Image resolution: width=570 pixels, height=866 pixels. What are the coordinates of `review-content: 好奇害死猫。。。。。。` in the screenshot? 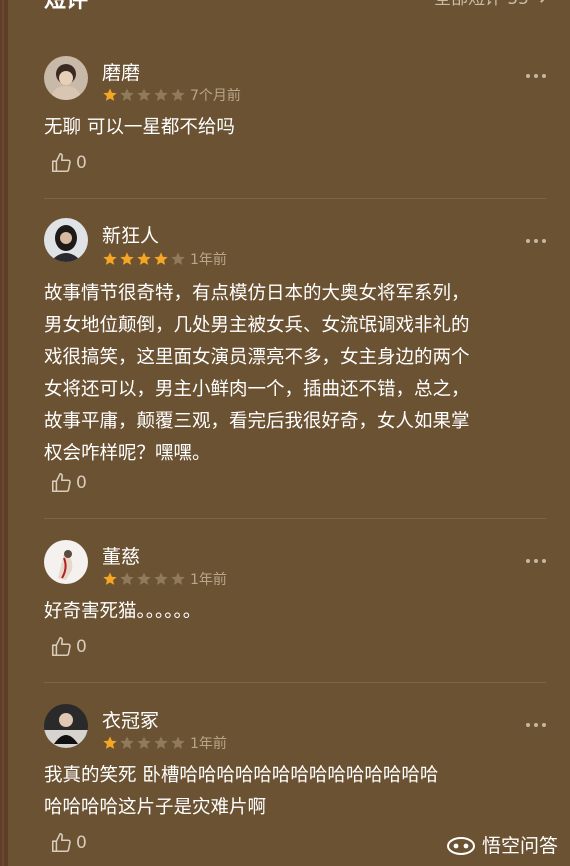 It's located at (123, 611).